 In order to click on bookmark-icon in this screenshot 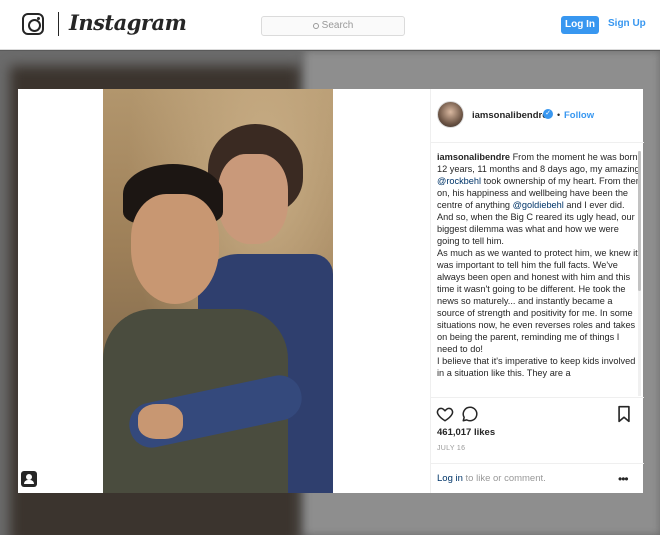, I will do `click(624, 414)`.